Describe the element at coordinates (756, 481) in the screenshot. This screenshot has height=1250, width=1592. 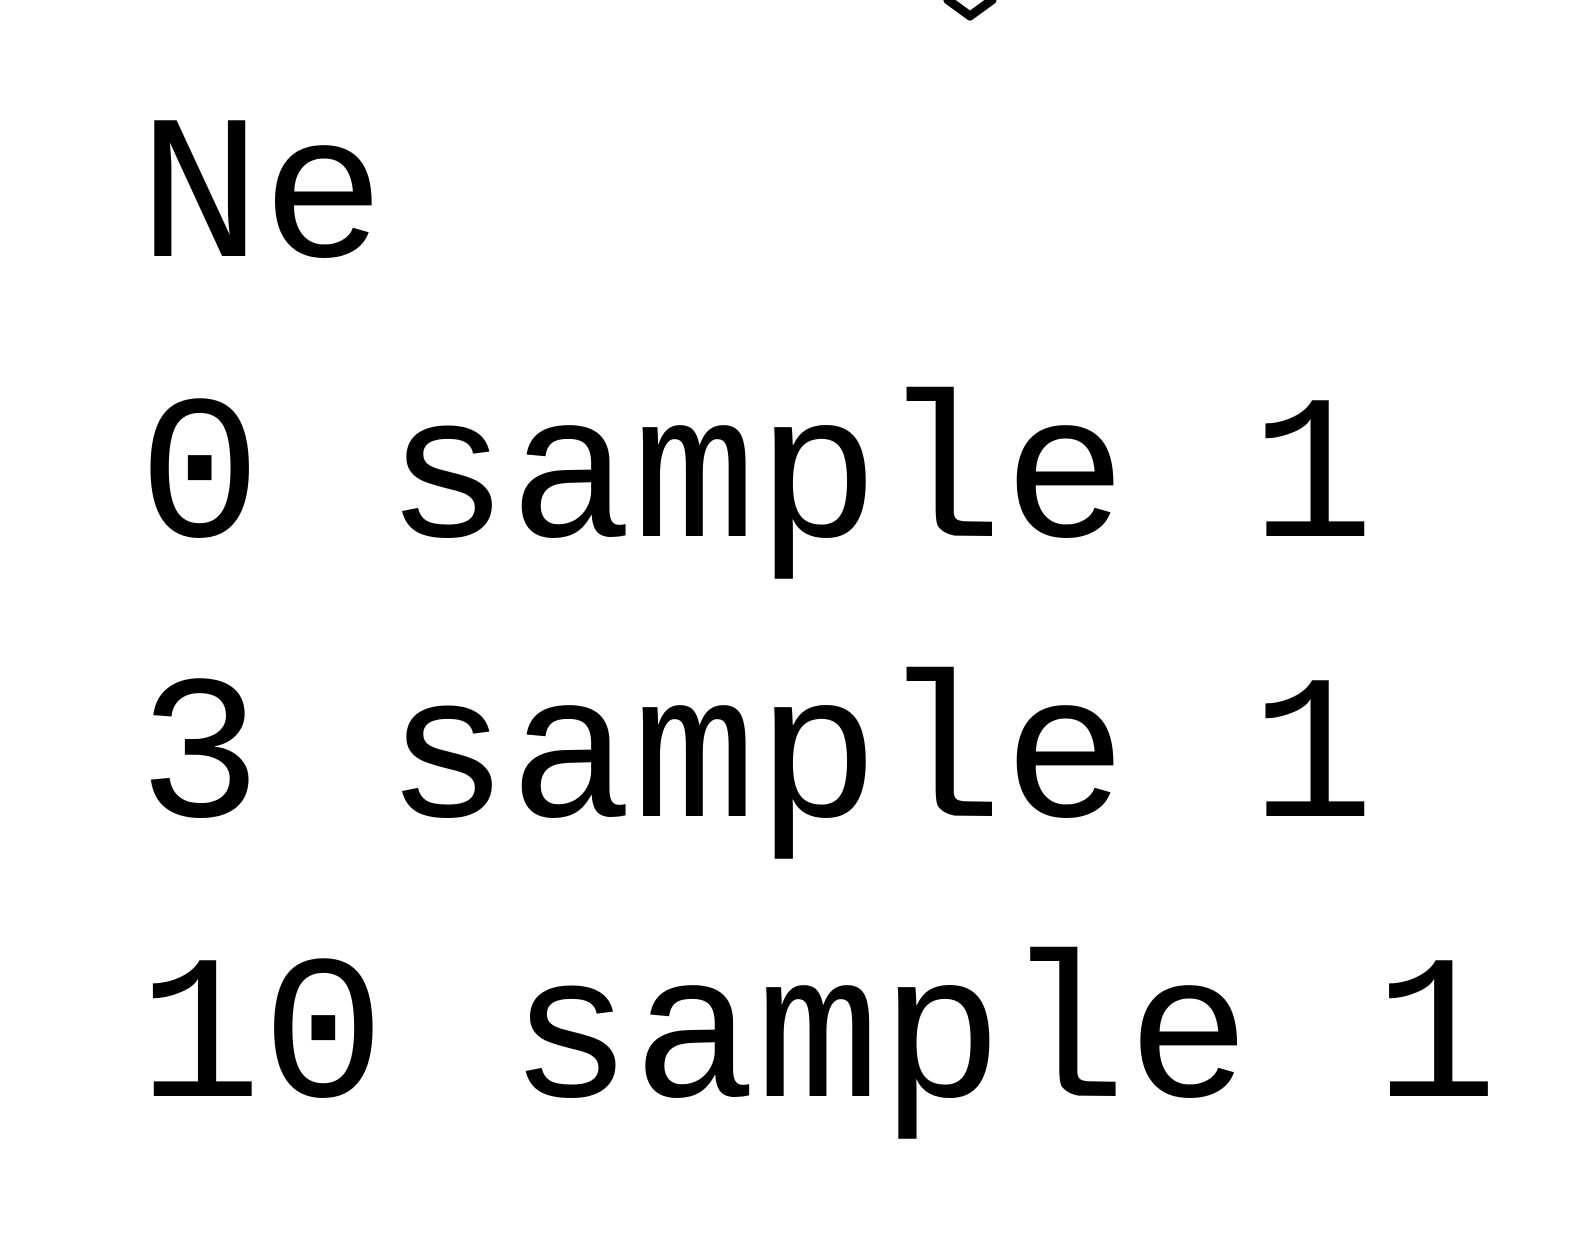
I see `text-line: 0 sample 1` at that location.